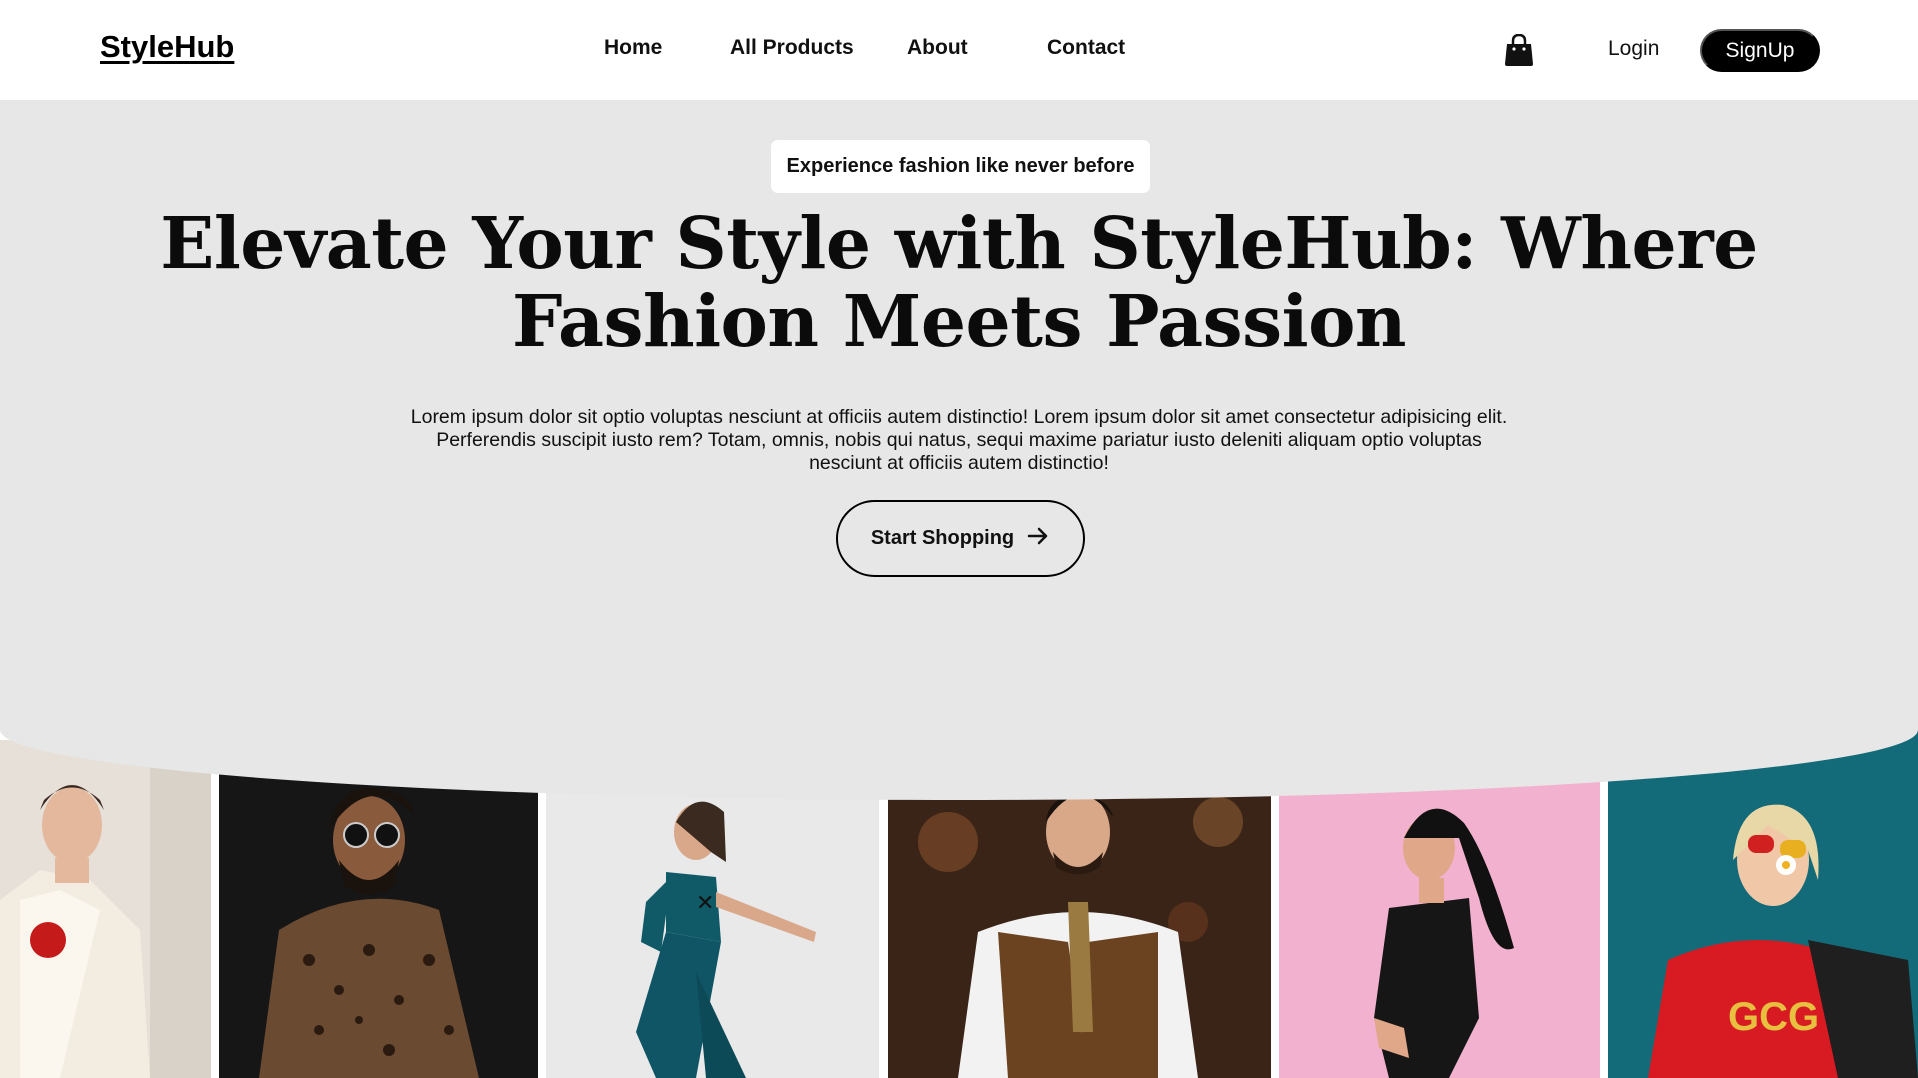  I want to click on signup-button: SignUp, so click(1760, 50).